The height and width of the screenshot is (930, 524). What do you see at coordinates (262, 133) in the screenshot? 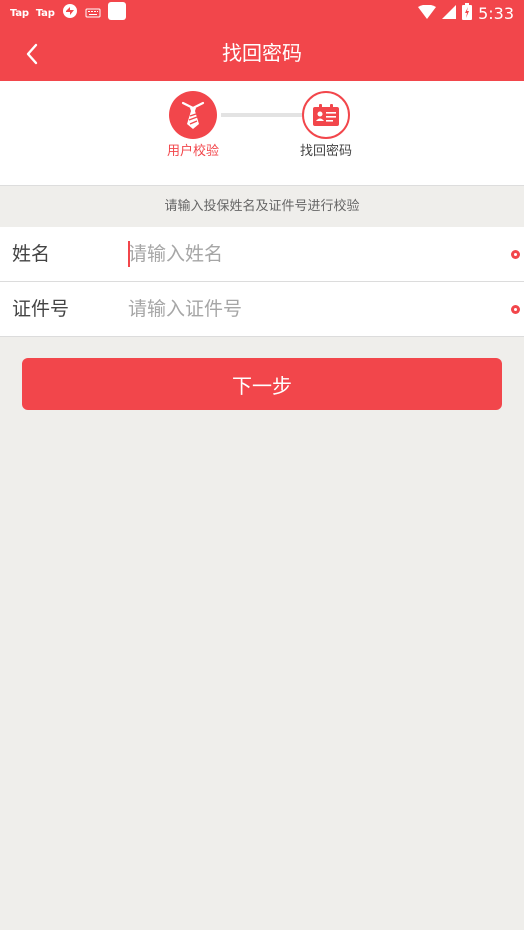
I see `step-indicator: 用户校验 找回密码` at bounding box center [262, 133].